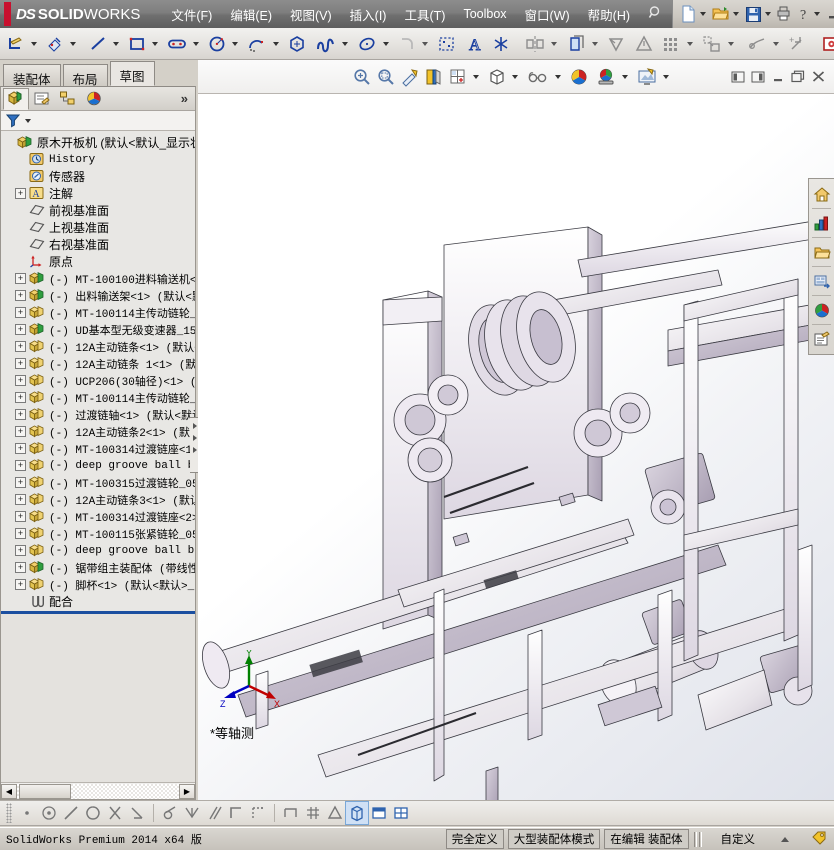 Image resolution: width=834 pixels, height=850 pixels. I want to click on menu-help: 帮助(H), so click(609, 14).